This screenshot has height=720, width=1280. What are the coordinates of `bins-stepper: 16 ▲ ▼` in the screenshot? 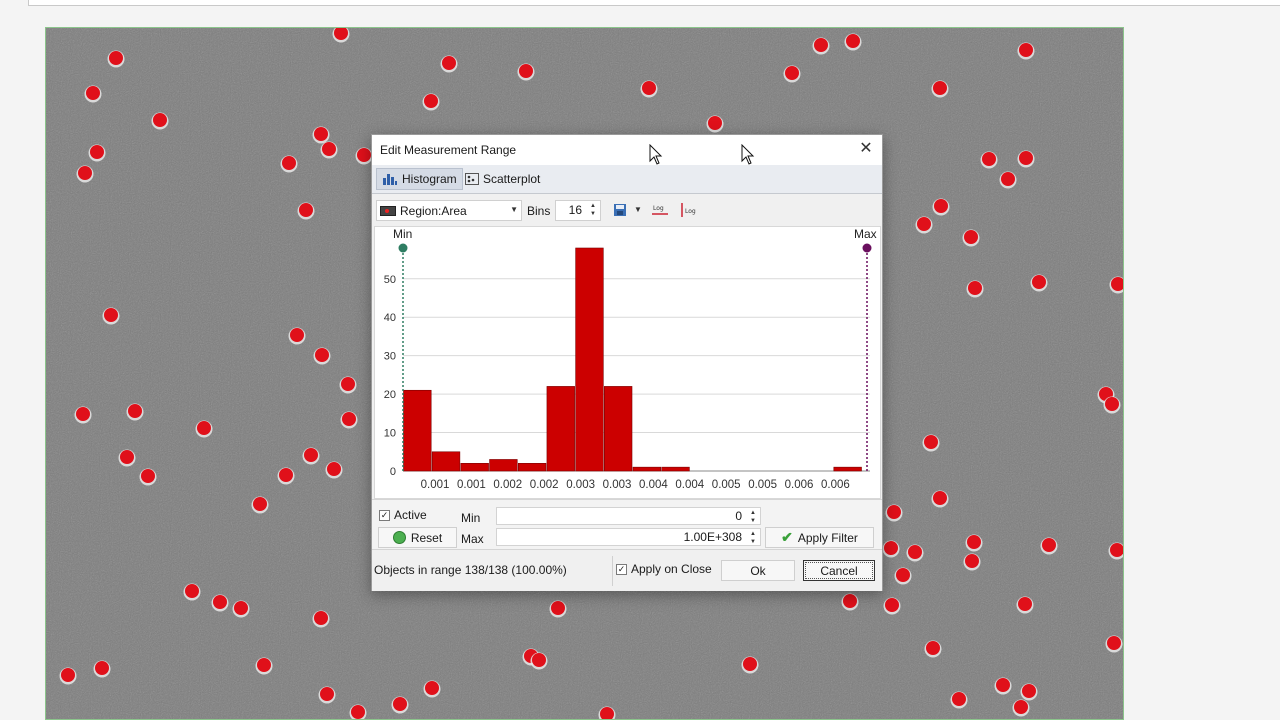 It's located at (578, 210).